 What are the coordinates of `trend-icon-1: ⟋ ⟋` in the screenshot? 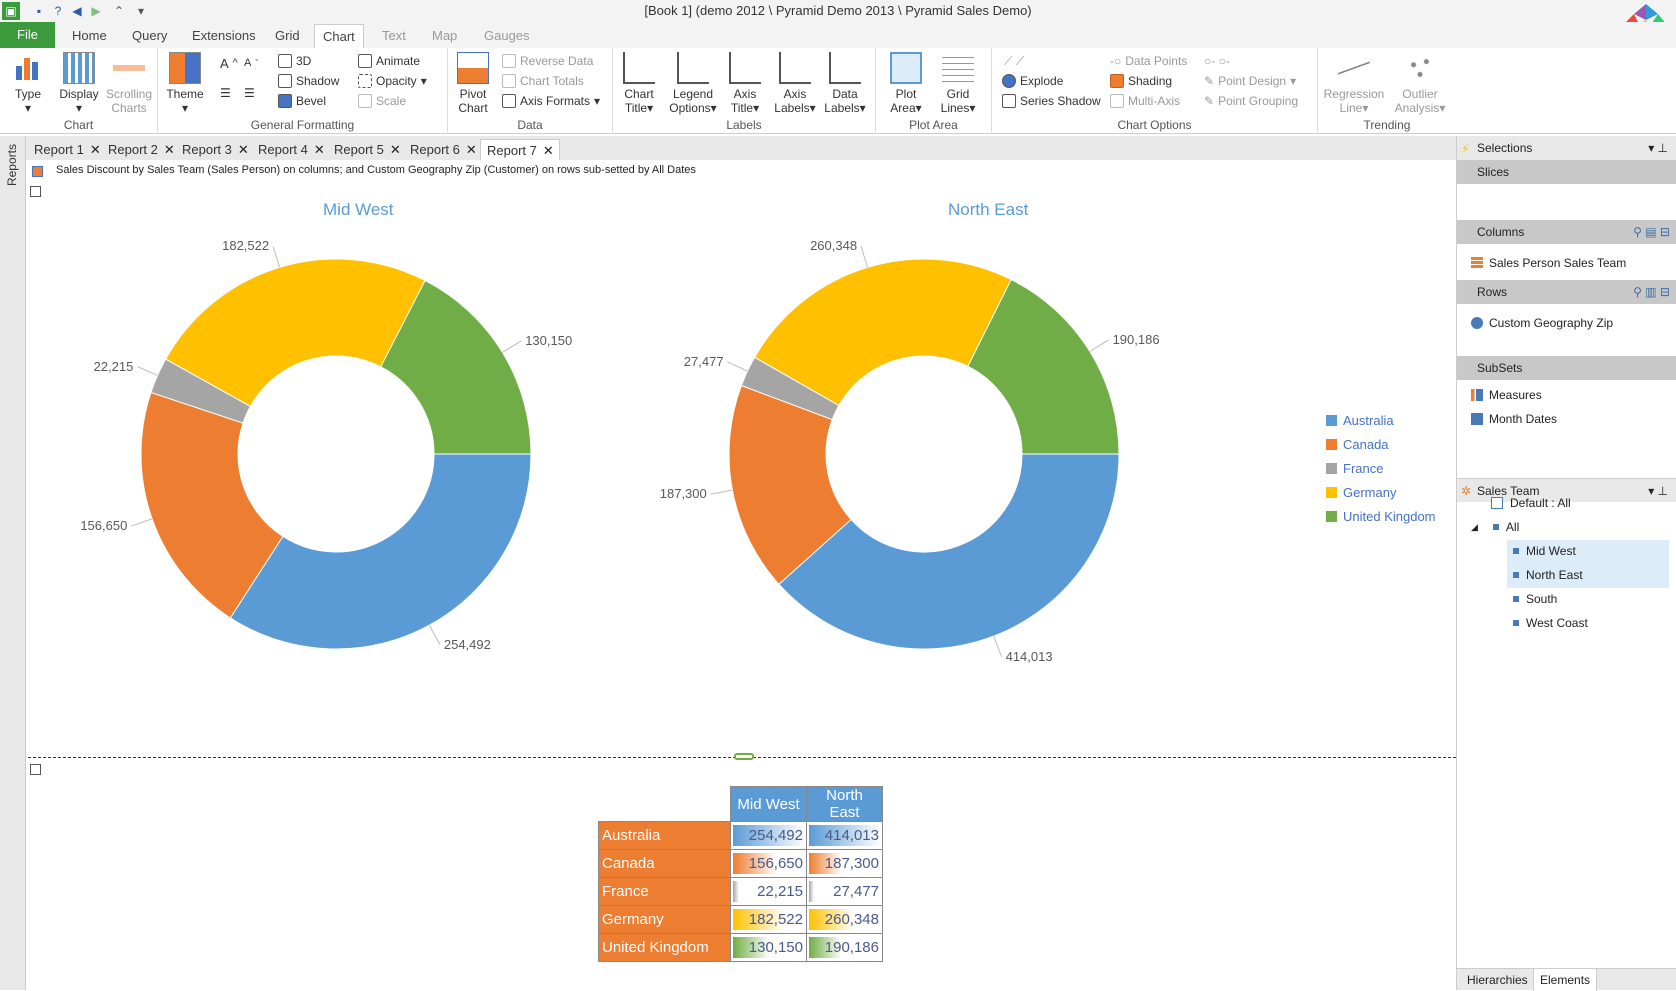 It's located at (1014, 61).